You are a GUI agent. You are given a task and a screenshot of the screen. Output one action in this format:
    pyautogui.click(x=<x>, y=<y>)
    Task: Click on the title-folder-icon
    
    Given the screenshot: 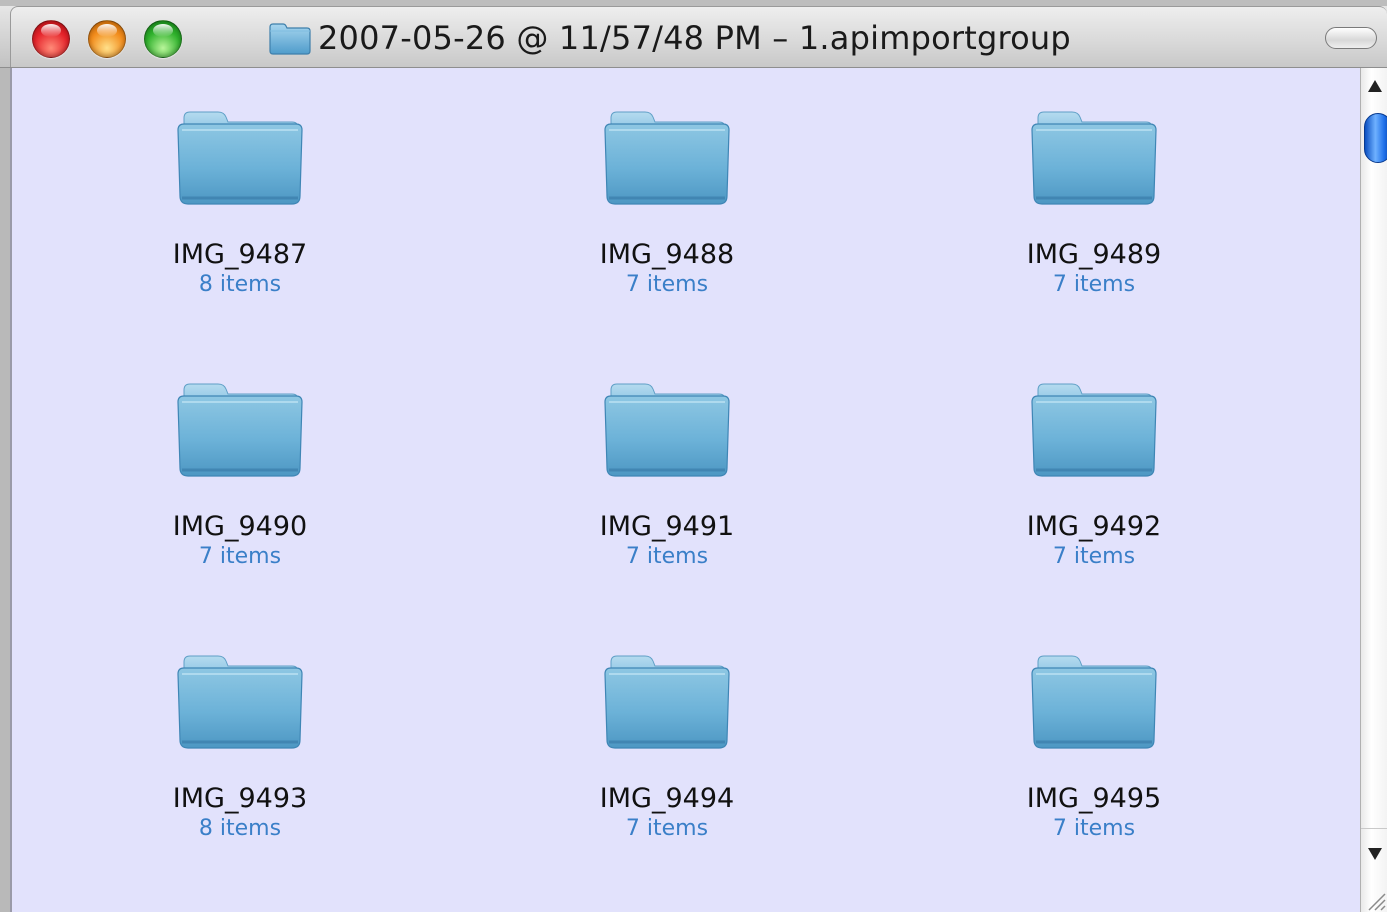 What is the action you would take?
    pyautogui.click(x=290, y=38)
    